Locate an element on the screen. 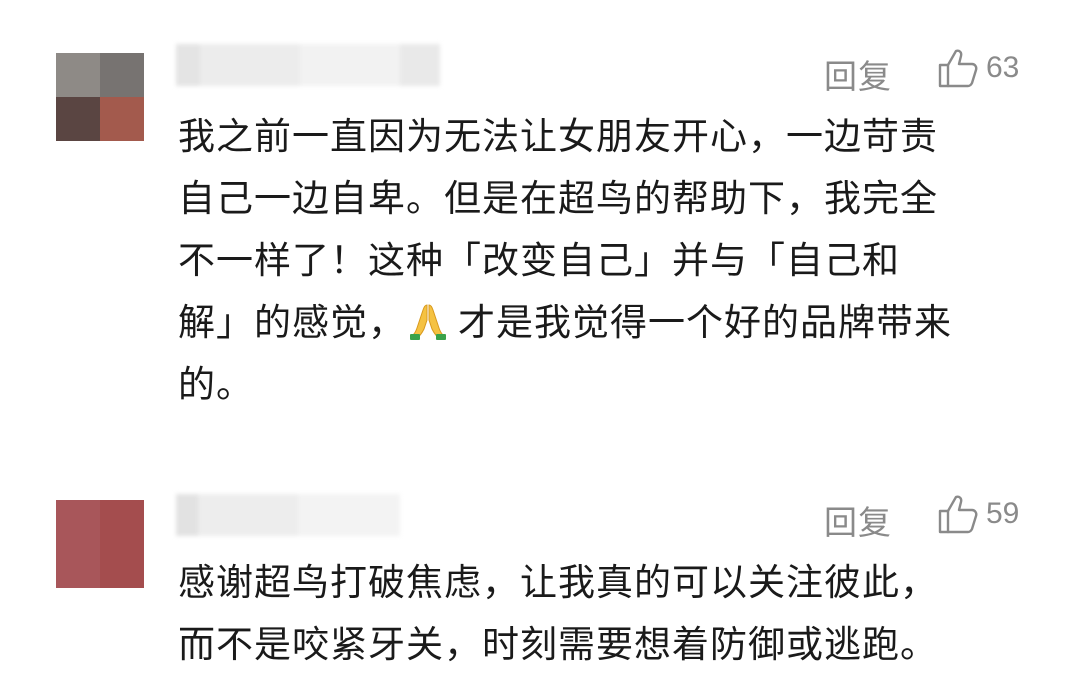 The width and height of the screenshot is (1080, 696). like-button: 59 is located at coordinates (977, 514).